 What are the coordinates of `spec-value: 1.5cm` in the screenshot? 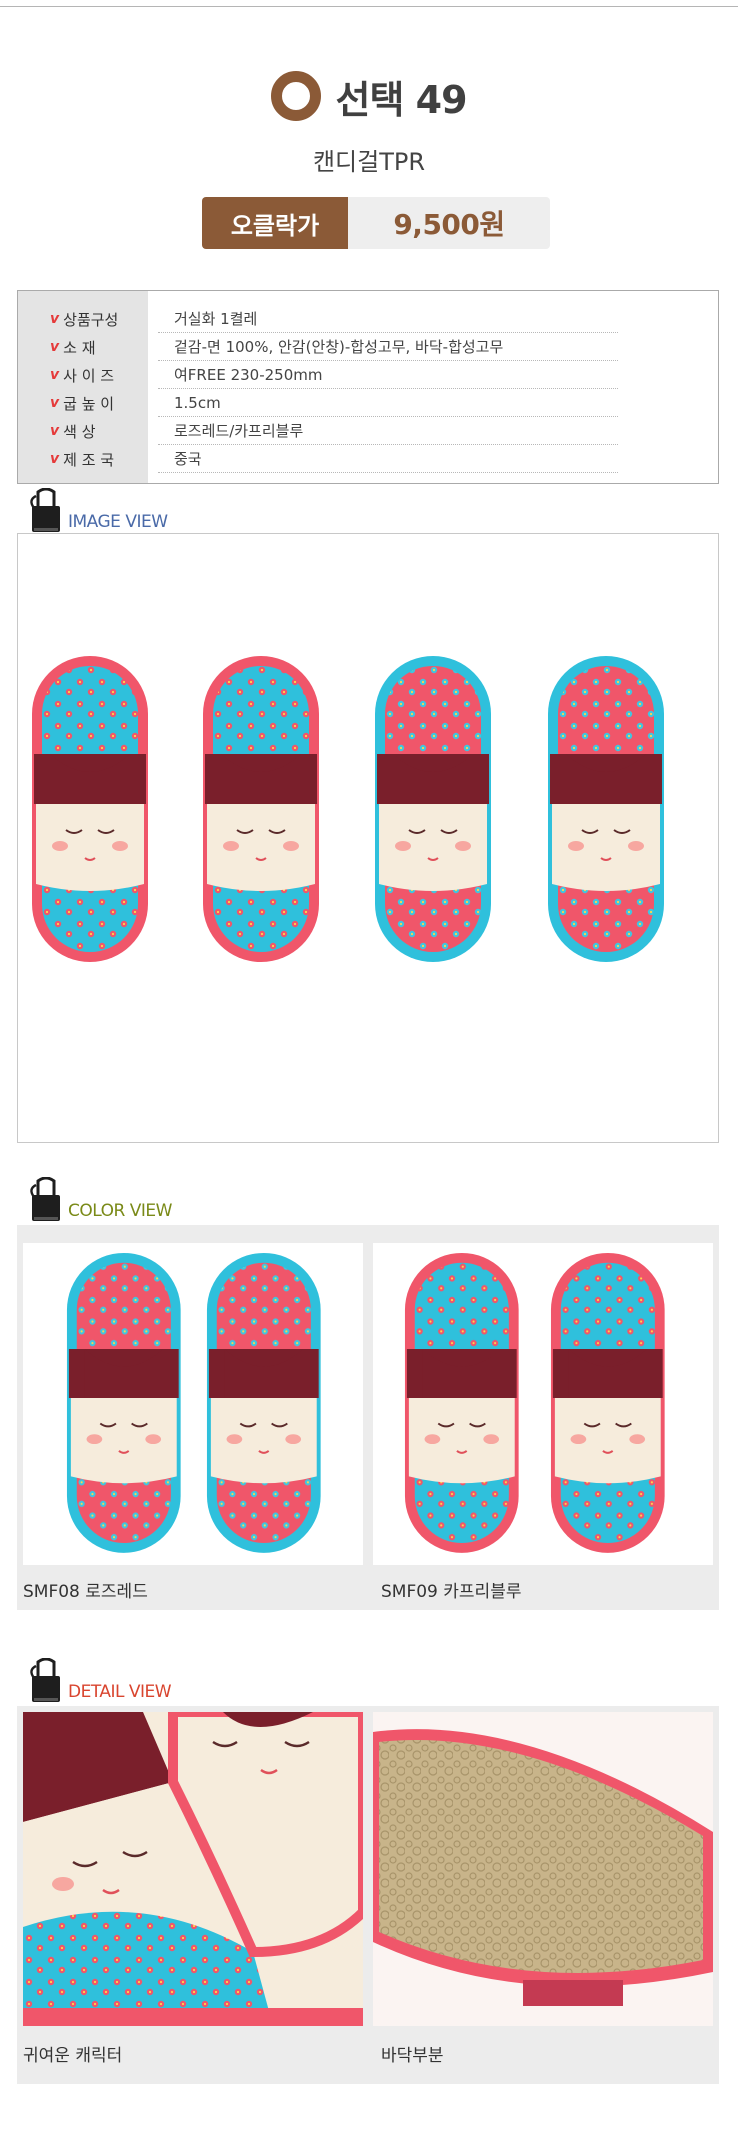 It's located at (388, 403).